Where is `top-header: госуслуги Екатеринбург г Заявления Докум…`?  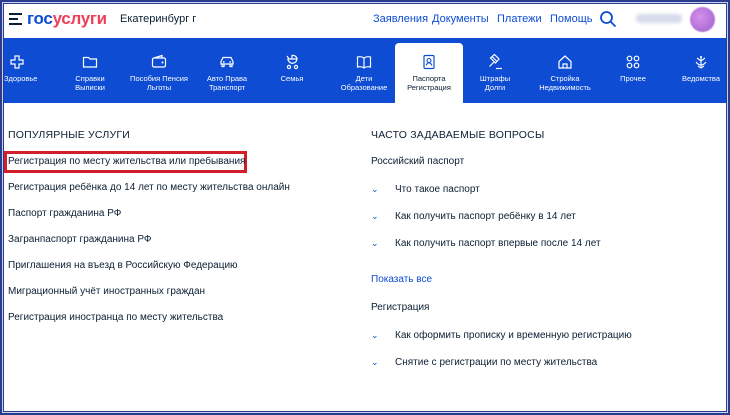
top-header: госуслуги Екатеринбург г Заявления Докум… is located at coordinates (365, 21).